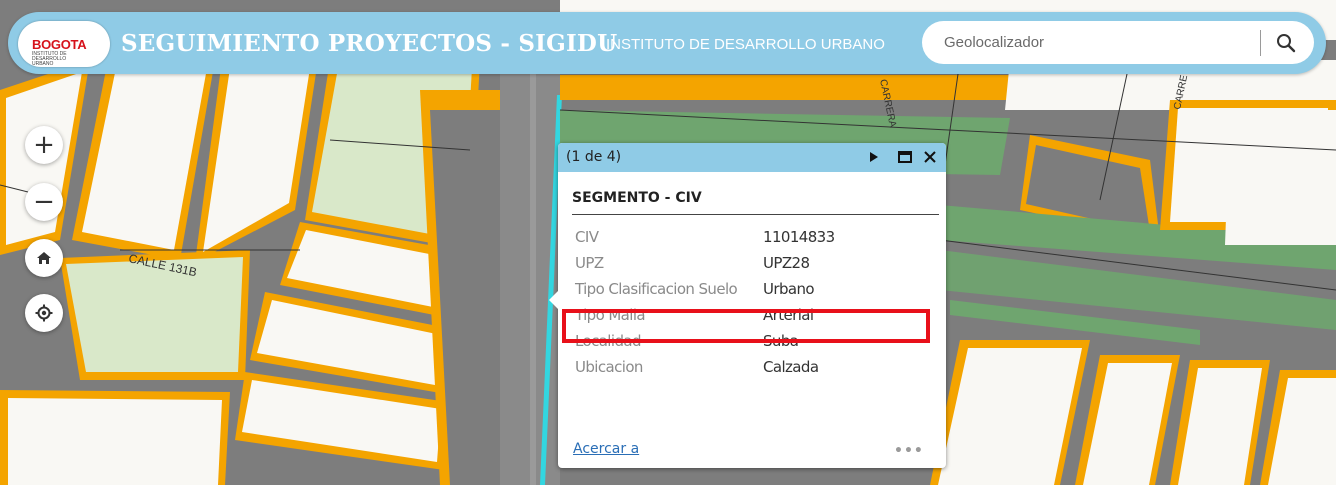 The width and height of the screenshot is (1336, 485). Describe the element at coordinates (786, 263) in the screenshot. I see `attribute-value: UPZ28` at that location.